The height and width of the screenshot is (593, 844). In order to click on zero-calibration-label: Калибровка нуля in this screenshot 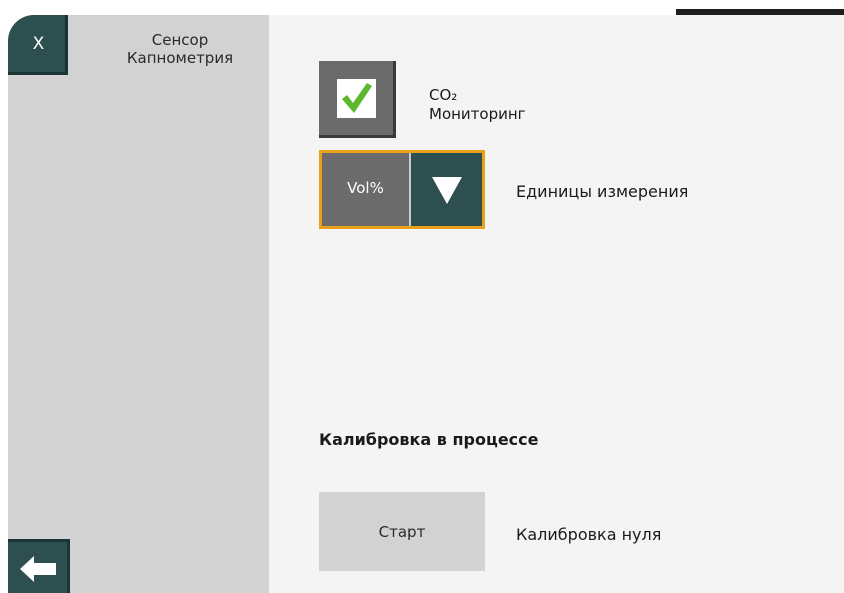, I will do `click(589, 534)`.